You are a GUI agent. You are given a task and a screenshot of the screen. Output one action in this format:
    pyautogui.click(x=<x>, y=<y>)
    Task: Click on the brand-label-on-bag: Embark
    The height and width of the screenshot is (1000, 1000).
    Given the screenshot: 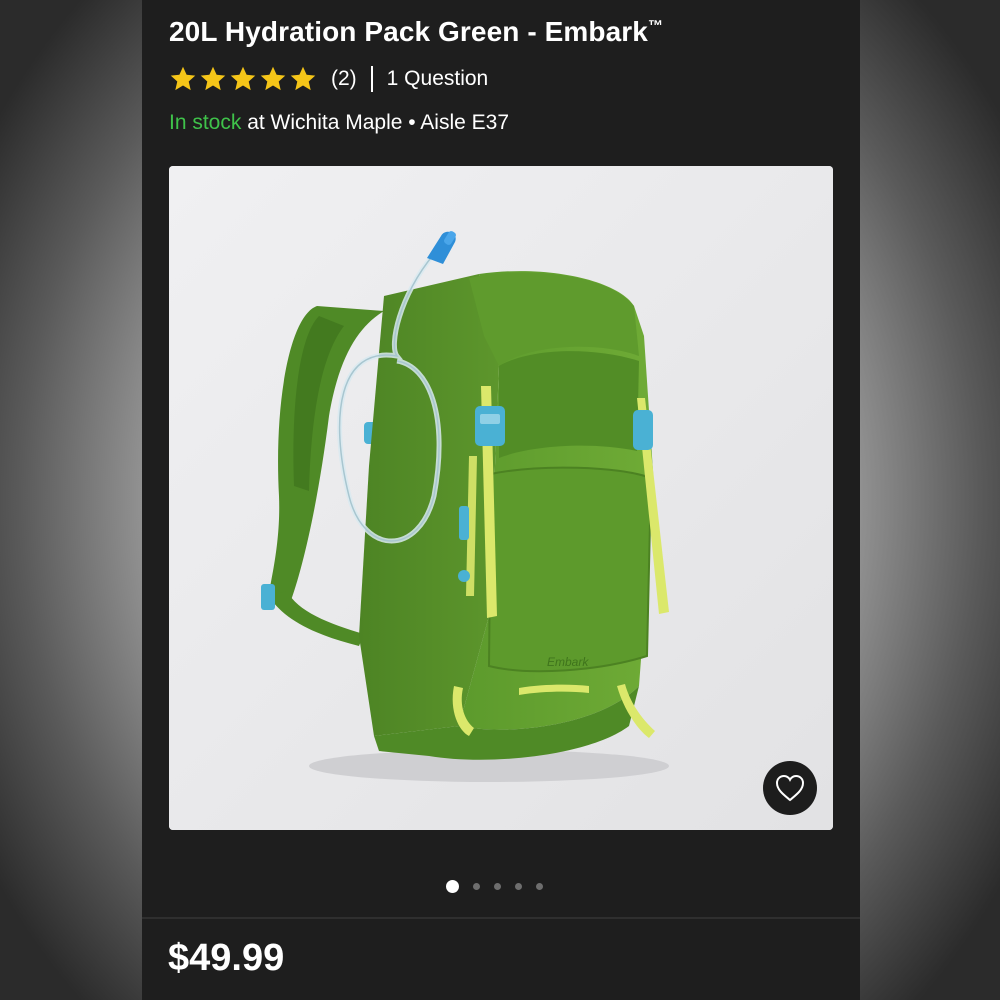 What is the action you would take?
    pyautogui.click(x=568, y=662)
    